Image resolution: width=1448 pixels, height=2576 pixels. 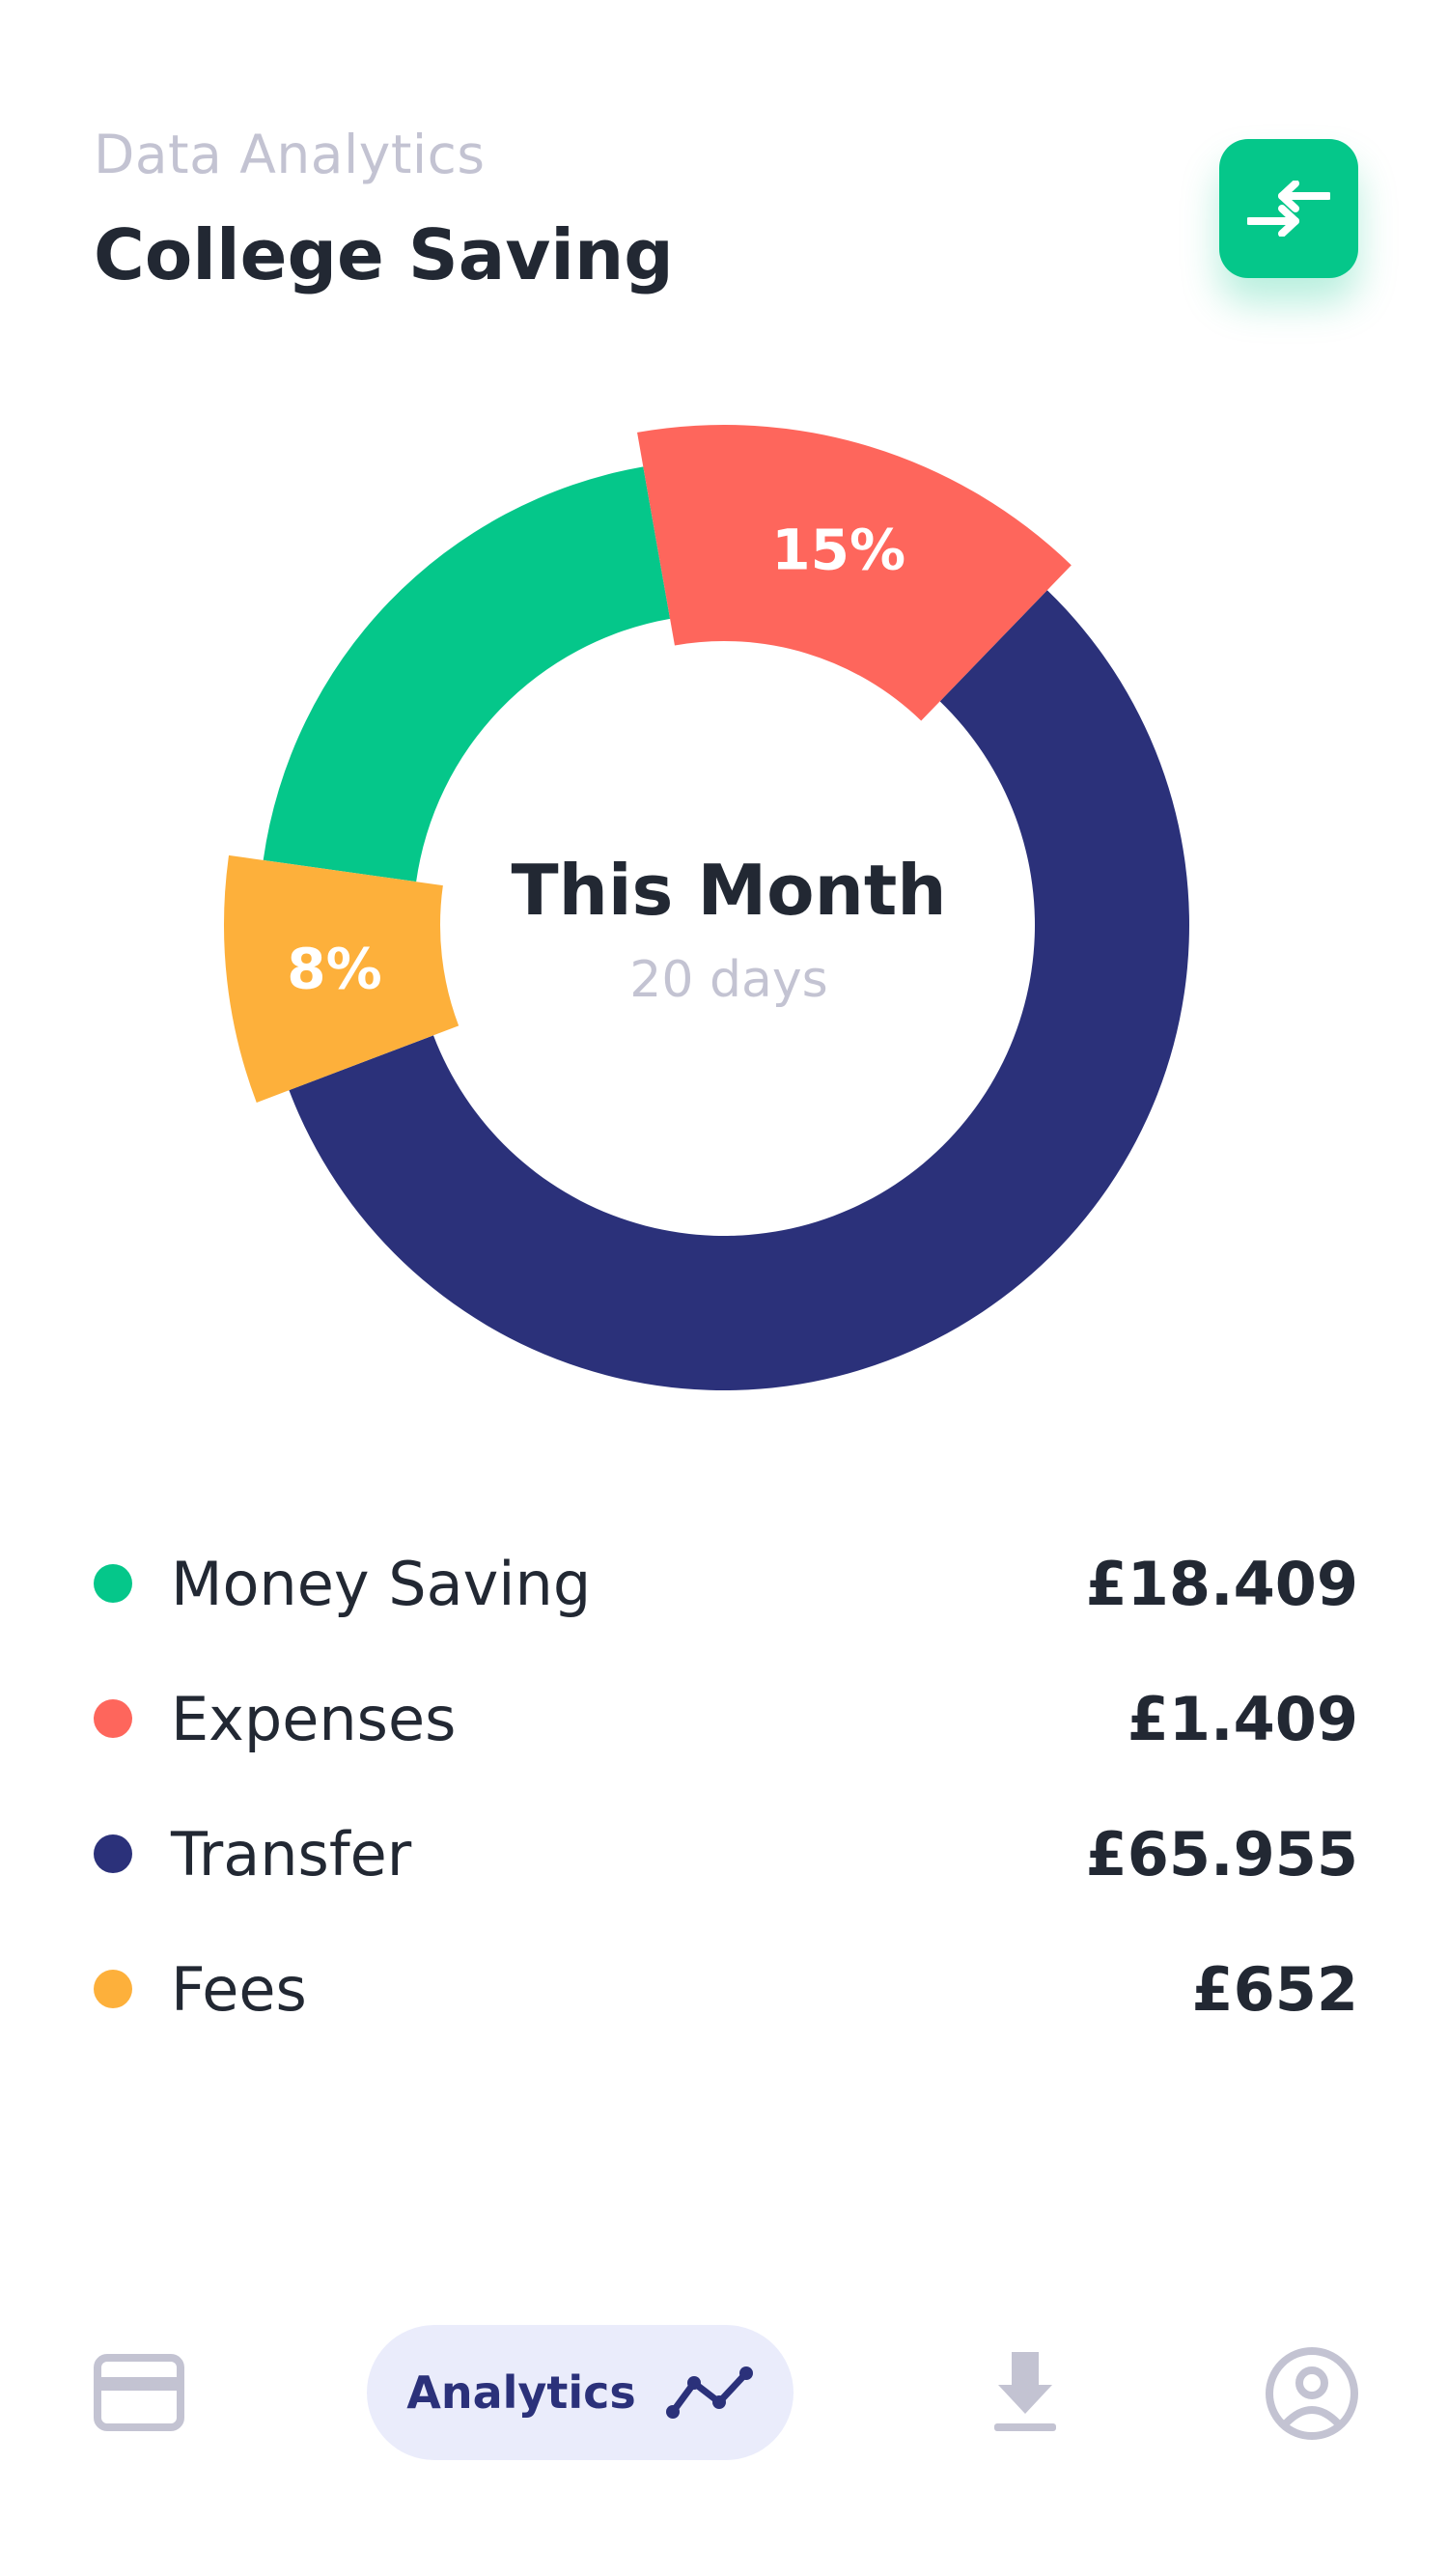 I want to click on donut-center-subtitle: 20 days, so click(x=729, y=980).